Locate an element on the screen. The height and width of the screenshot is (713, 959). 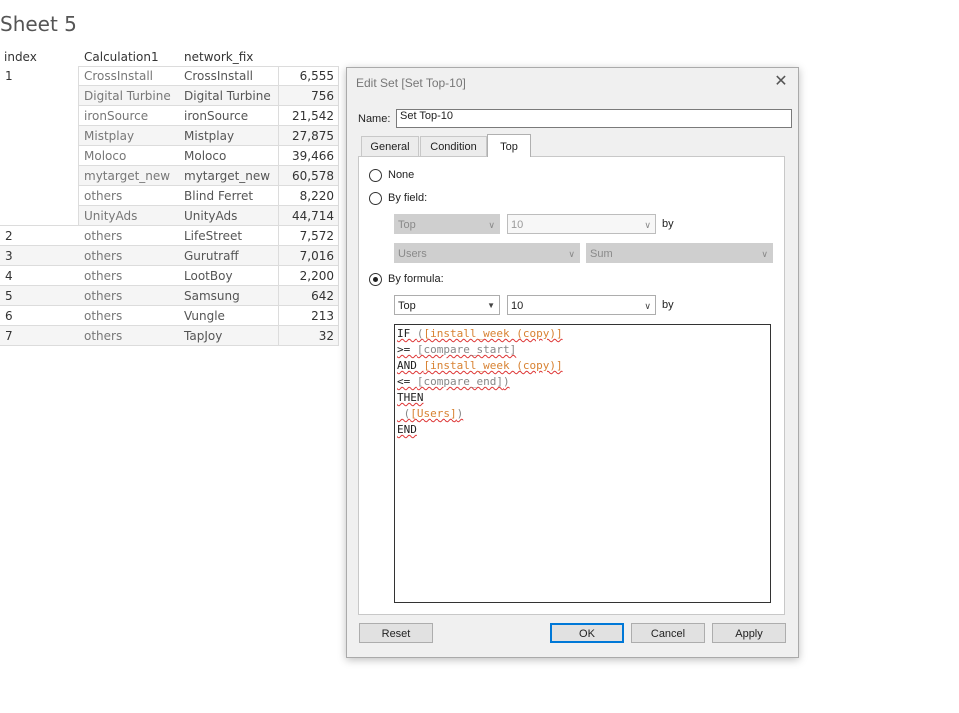
value-cell: 7,016 is located at coordinates (316, 256).